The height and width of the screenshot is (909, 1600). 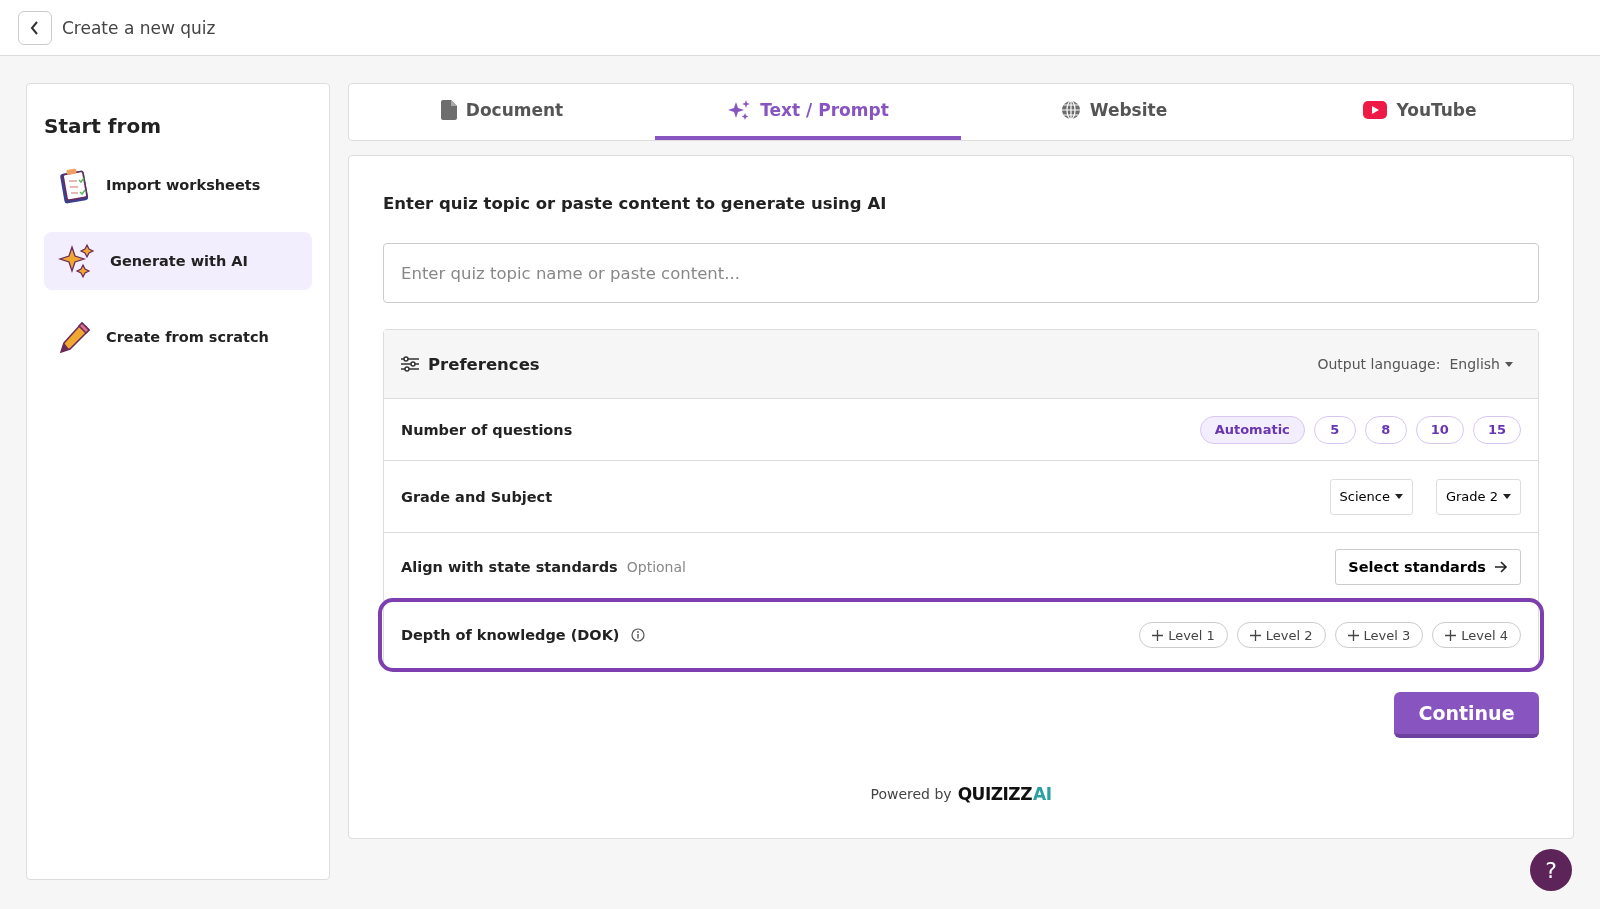 What do you see at coordinates (1371, 496) in the screenshot?
I see `select-dropdown: Science` at bounding box center [1371, 496].